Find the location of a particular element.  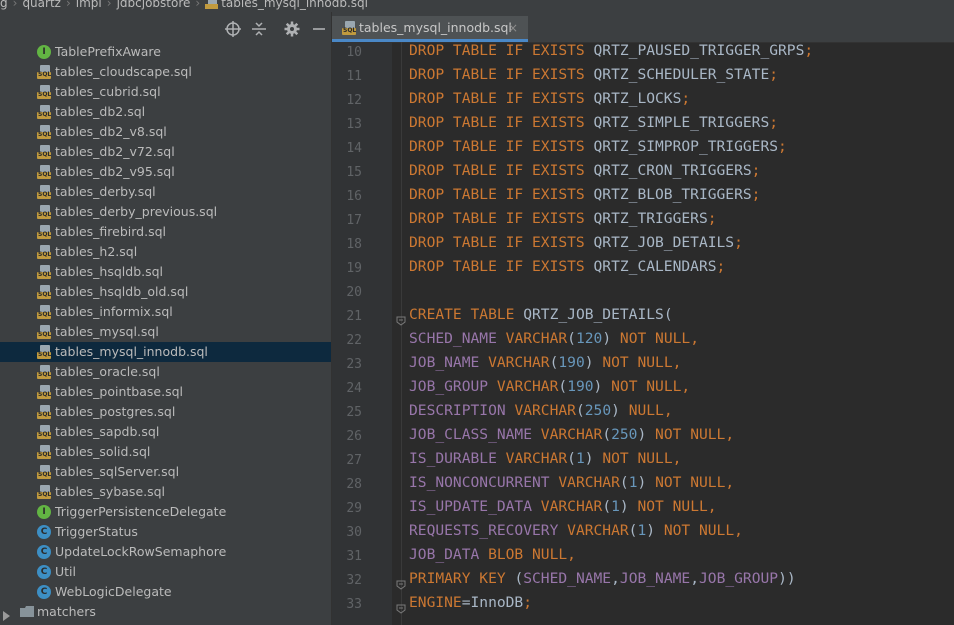

tree-item: SQL tables_cubrid.sql is located at coordinates (165, 92).